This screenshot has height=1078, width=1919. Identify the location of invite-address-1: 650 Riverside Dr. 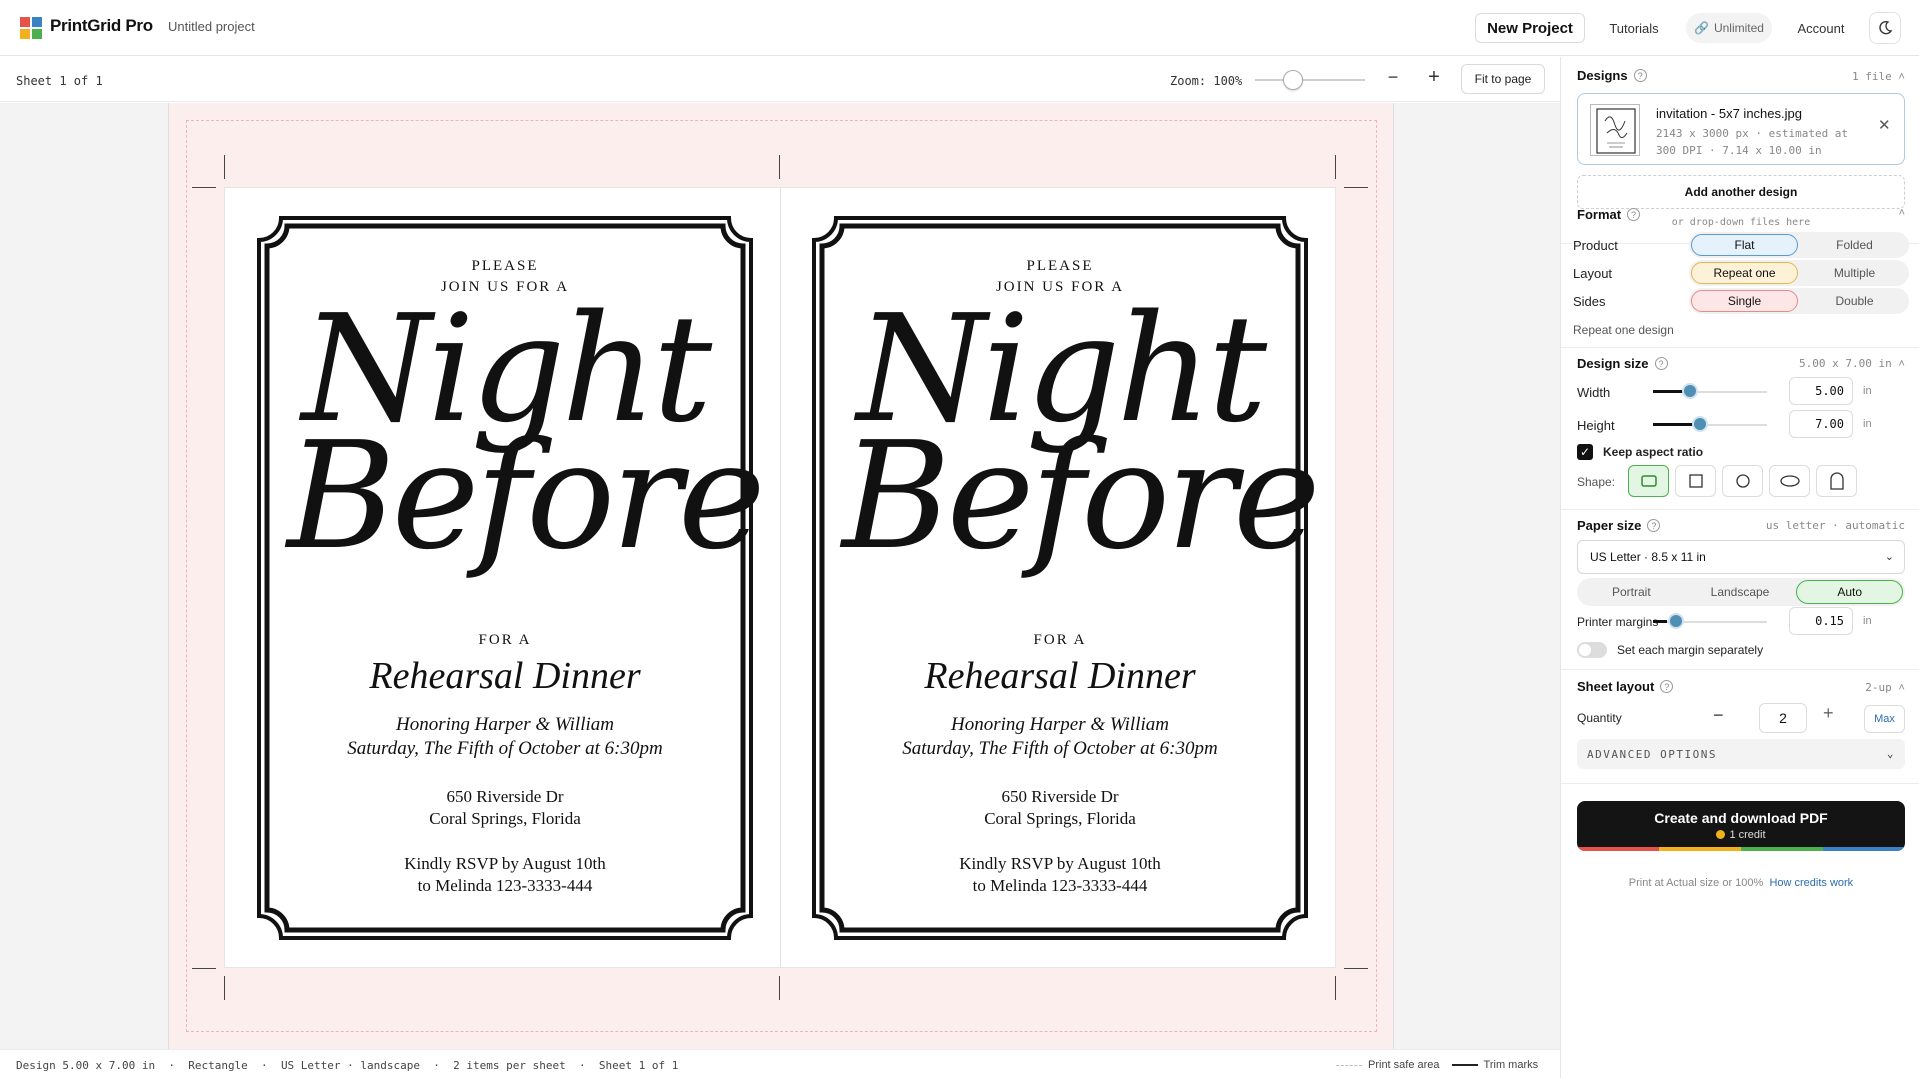
(505, 796).